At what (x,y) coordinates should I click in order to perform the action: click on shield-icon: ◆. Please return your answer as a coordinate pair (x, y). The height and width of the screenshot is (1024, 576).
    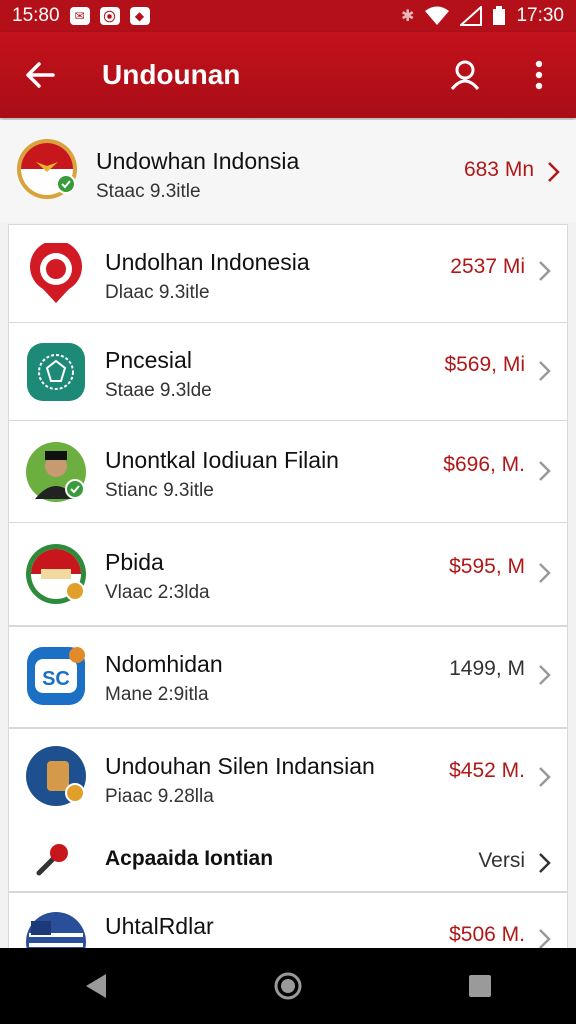
    Looking at the image, I should click on (139, 16).